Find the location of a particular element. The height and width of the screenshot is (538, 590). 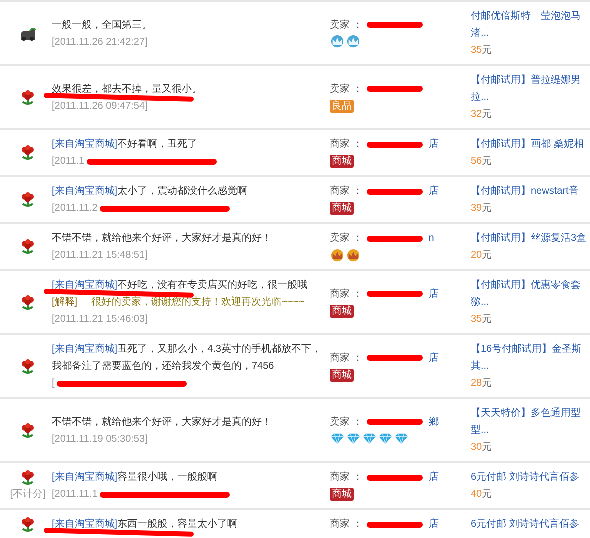

review-text: 一般一般，全国第三。 is located at coordinates (102, 25).